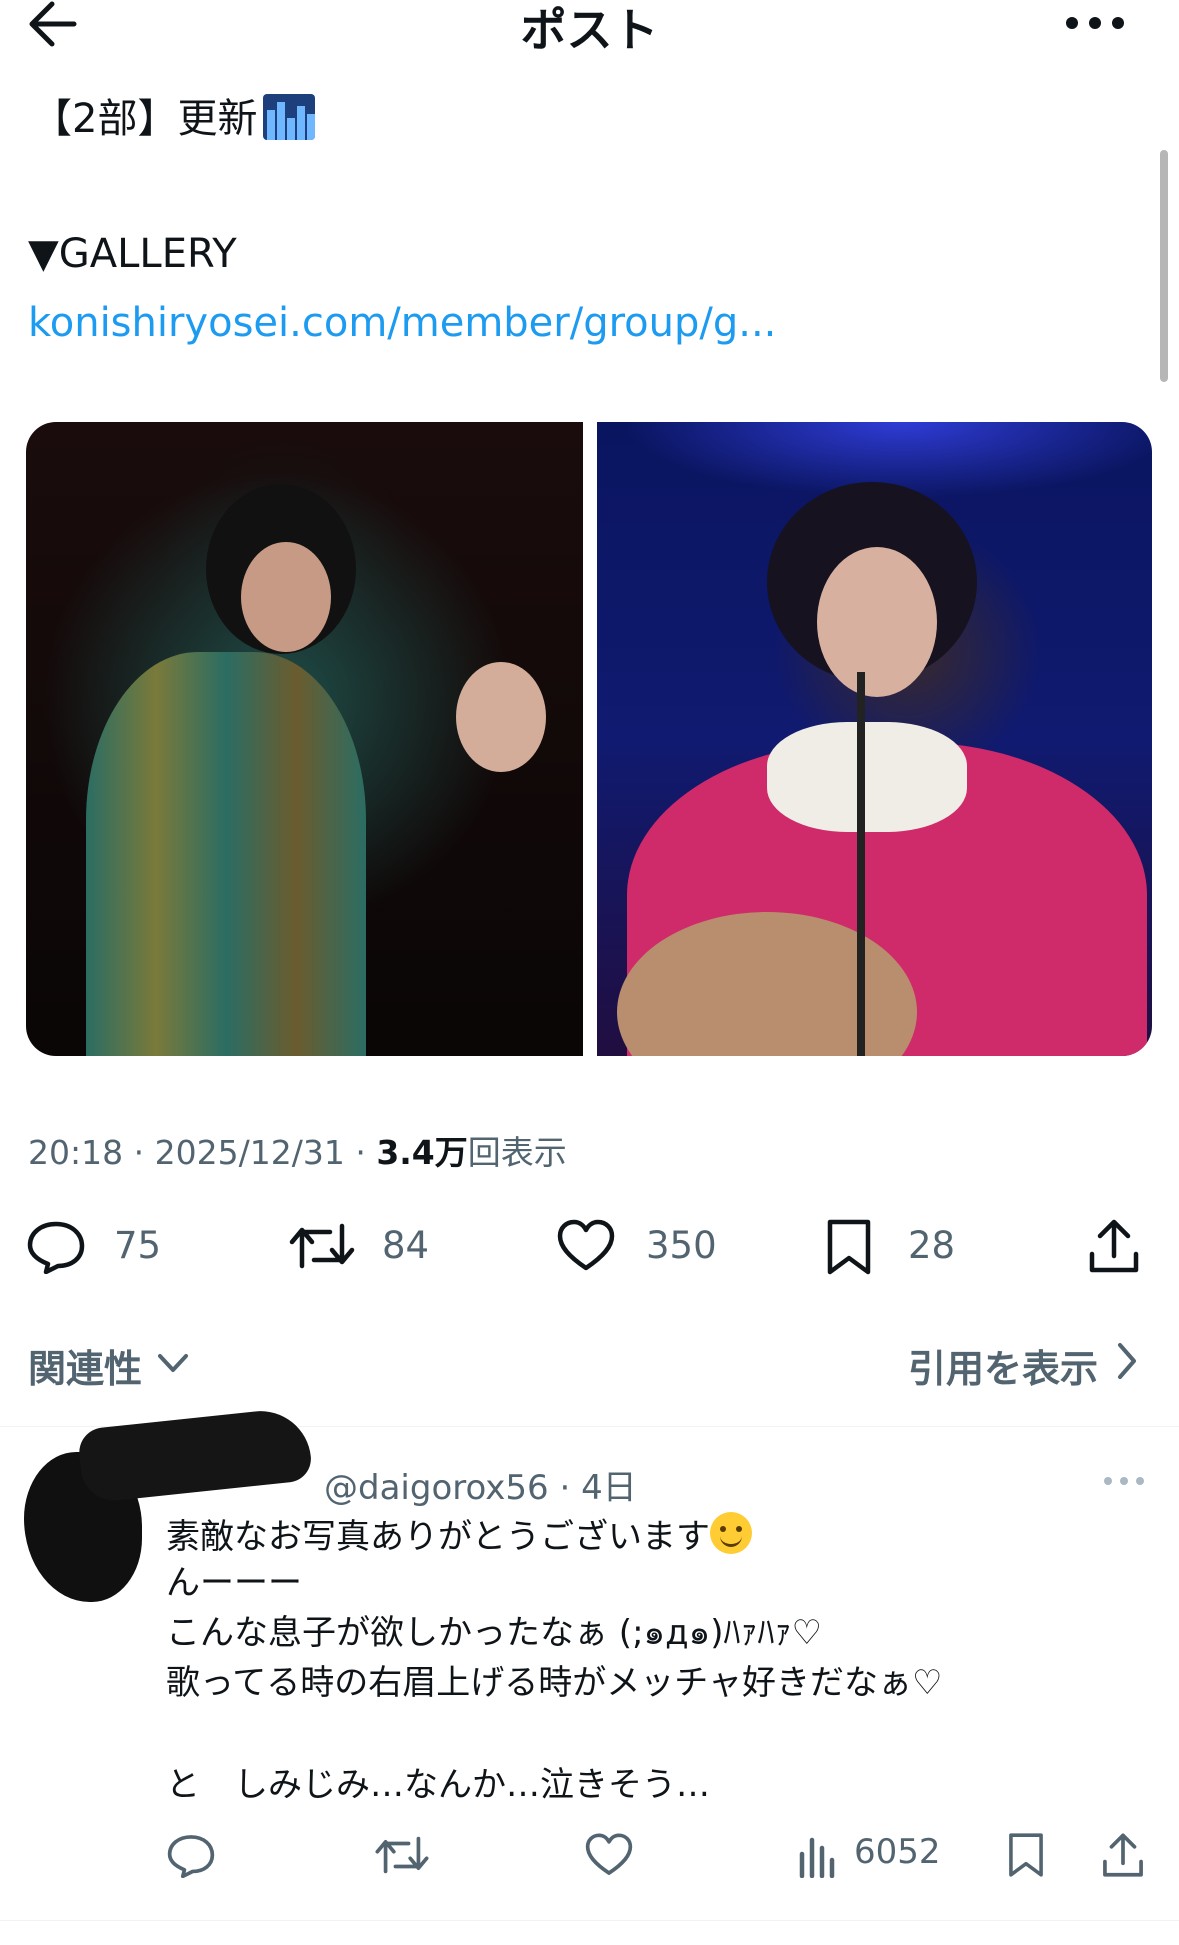 Image resolution: width=1179 pixels, height=1945 pixels. I want to click on reply-text-line: 素敵なお写真ありがとうございます, so click(459, 1535).